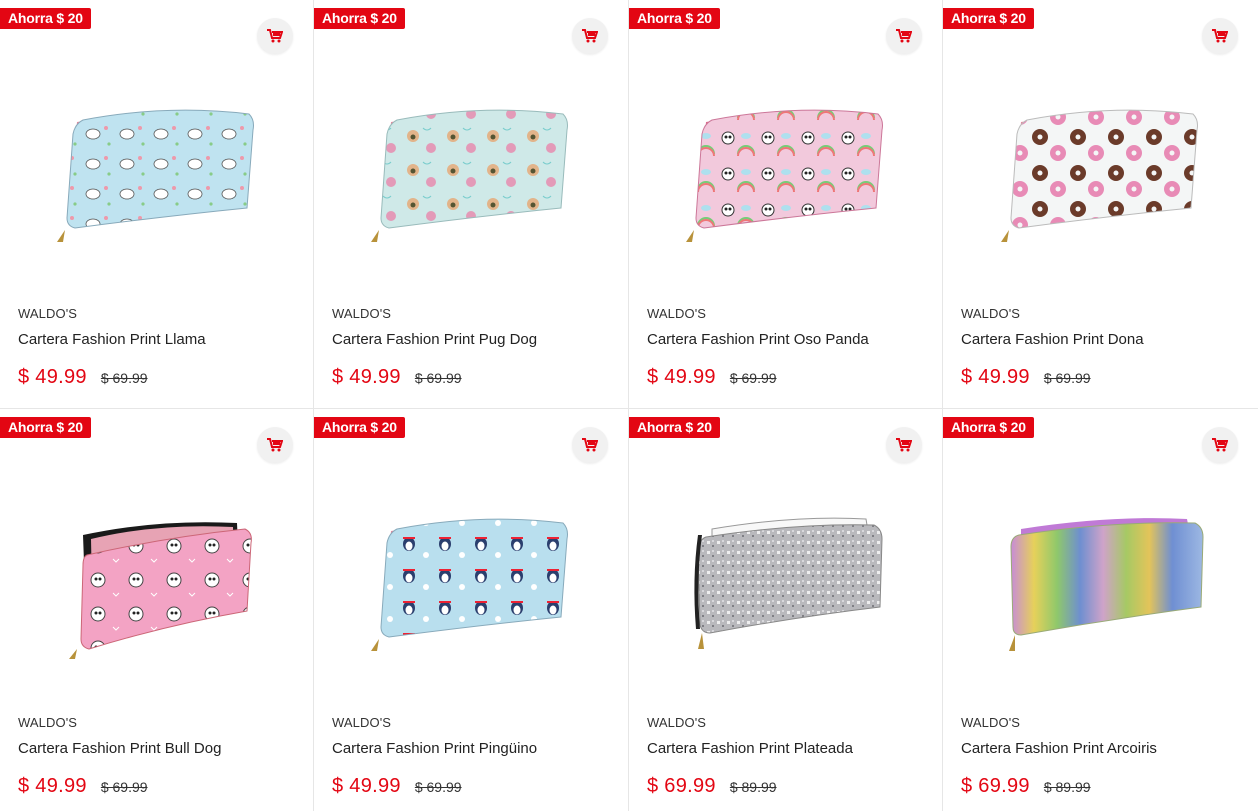 The width and height of the screenshot is (1258, 811). Describe the element at coordinates (750, 748) in the screenshot. I see `product-name: Cartera Fashion Print Plateada` at that location.